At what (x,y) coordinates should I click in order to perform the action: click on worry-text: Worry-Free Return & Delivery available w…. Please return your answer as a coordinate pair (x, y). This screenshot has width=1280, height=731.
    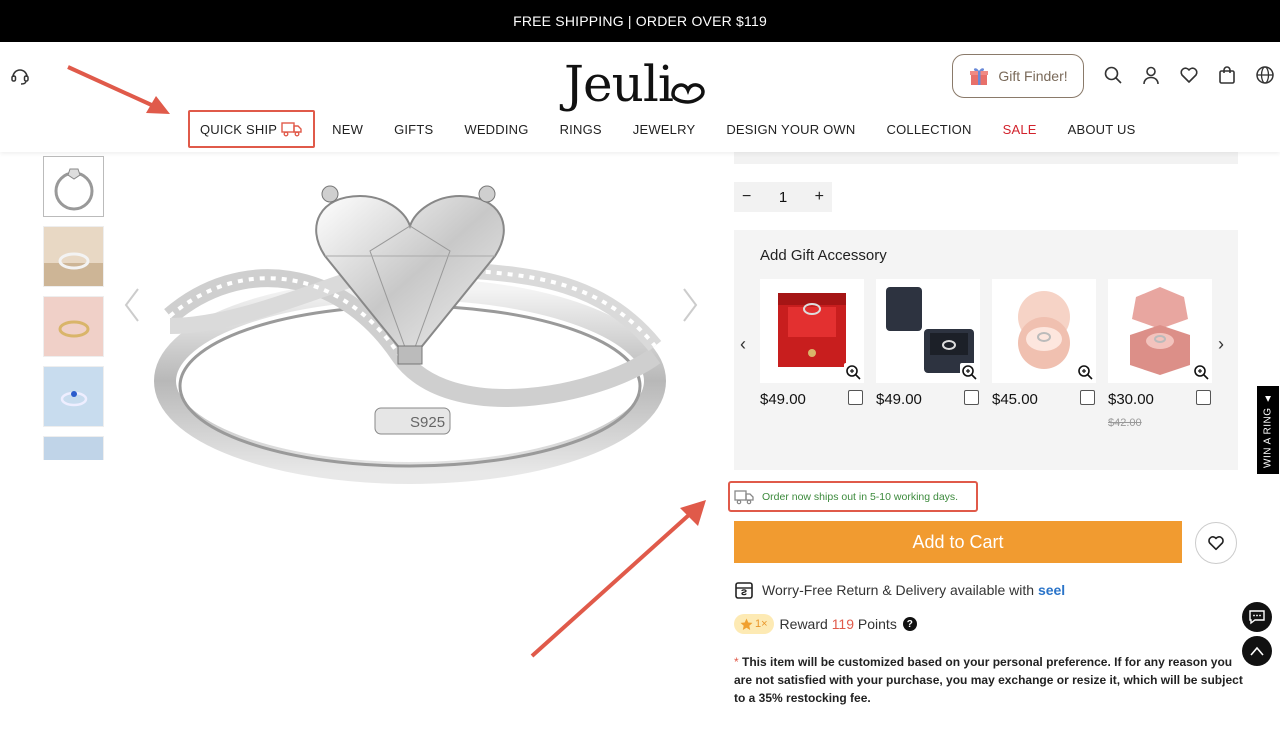
    Looking at the image, I should click on (900, 590).